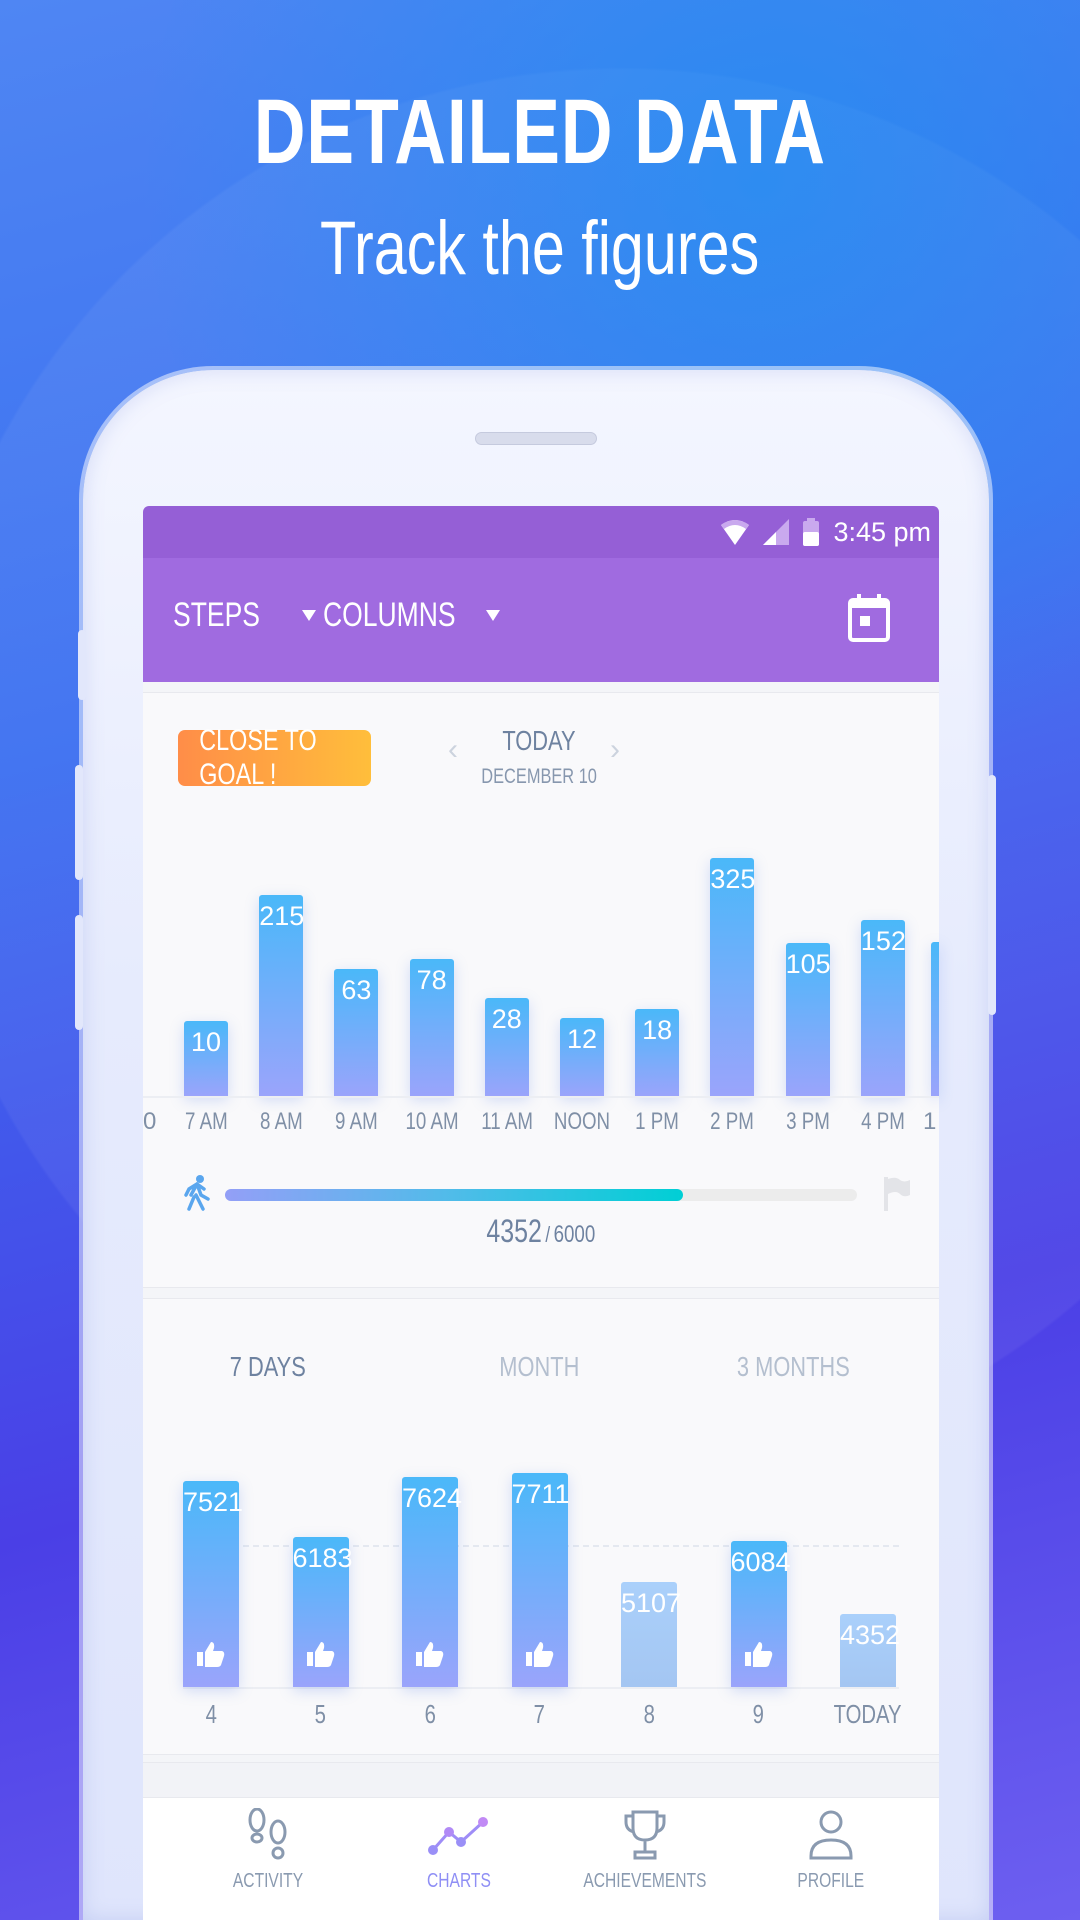 This screenshot has width=1080, height=1920. I want to click on hourly-bar: 12, so click(582, 1056).